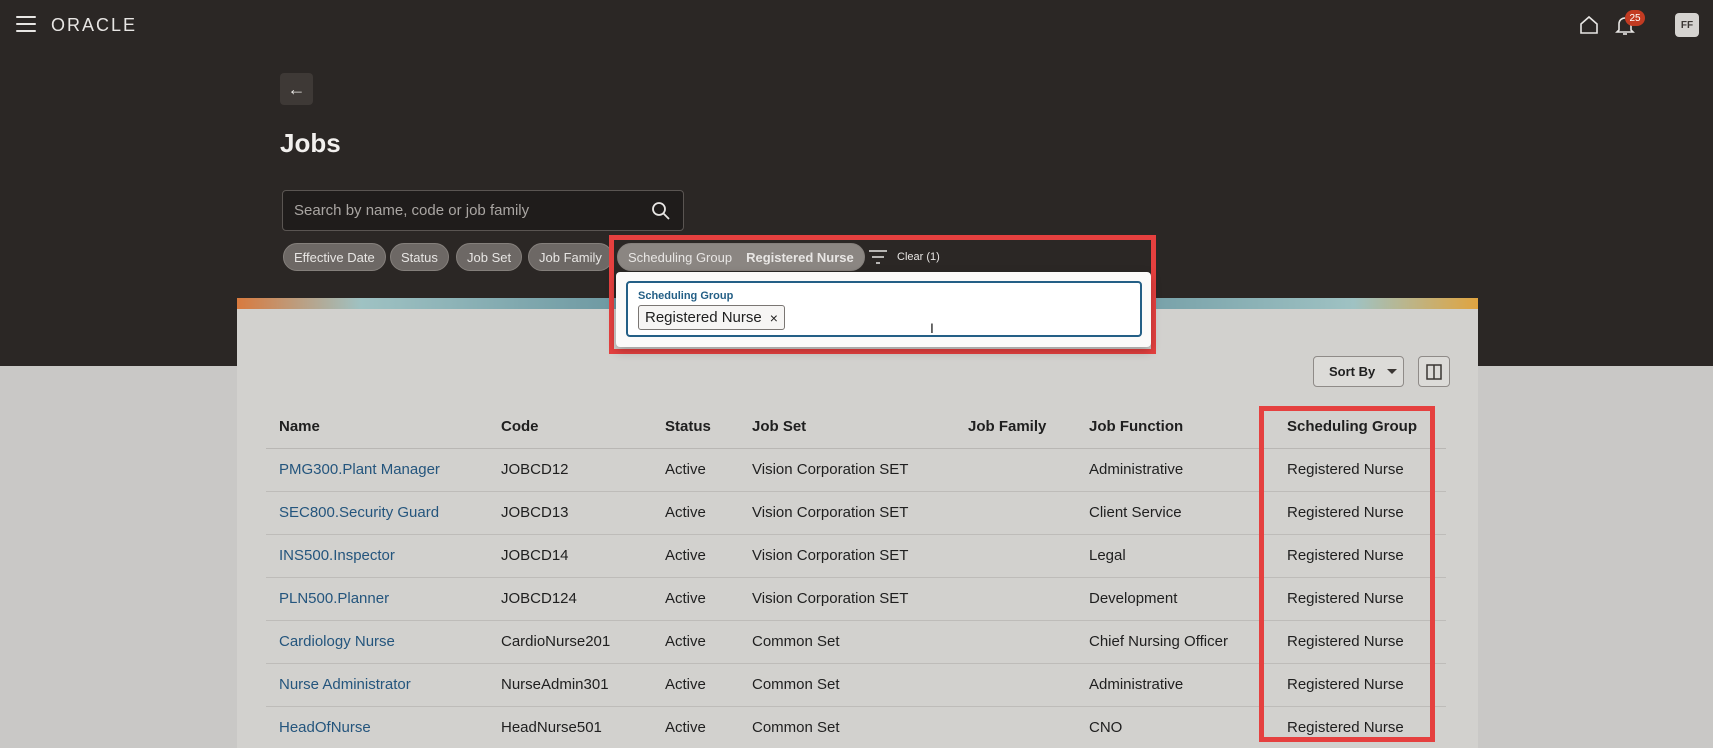 The height and width of the screenshot is (748, 1713). I want to click on cell-job-function: Development, so click(1175, 599).